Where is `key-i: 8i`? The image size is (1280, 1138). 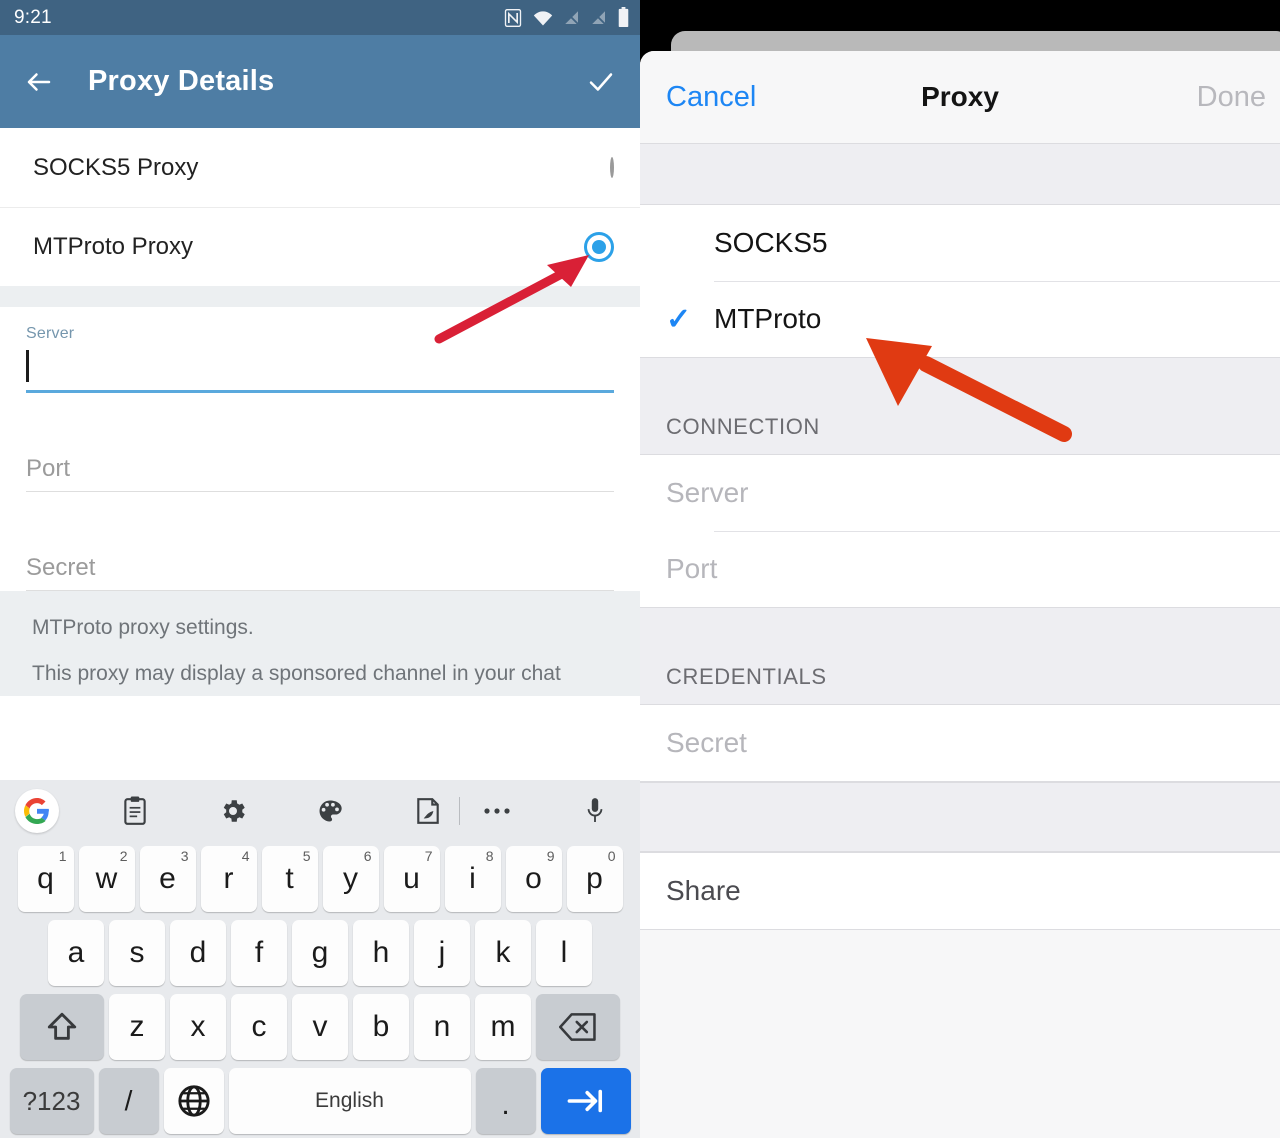
key-i: 8i is located at coordinates (472, 879).